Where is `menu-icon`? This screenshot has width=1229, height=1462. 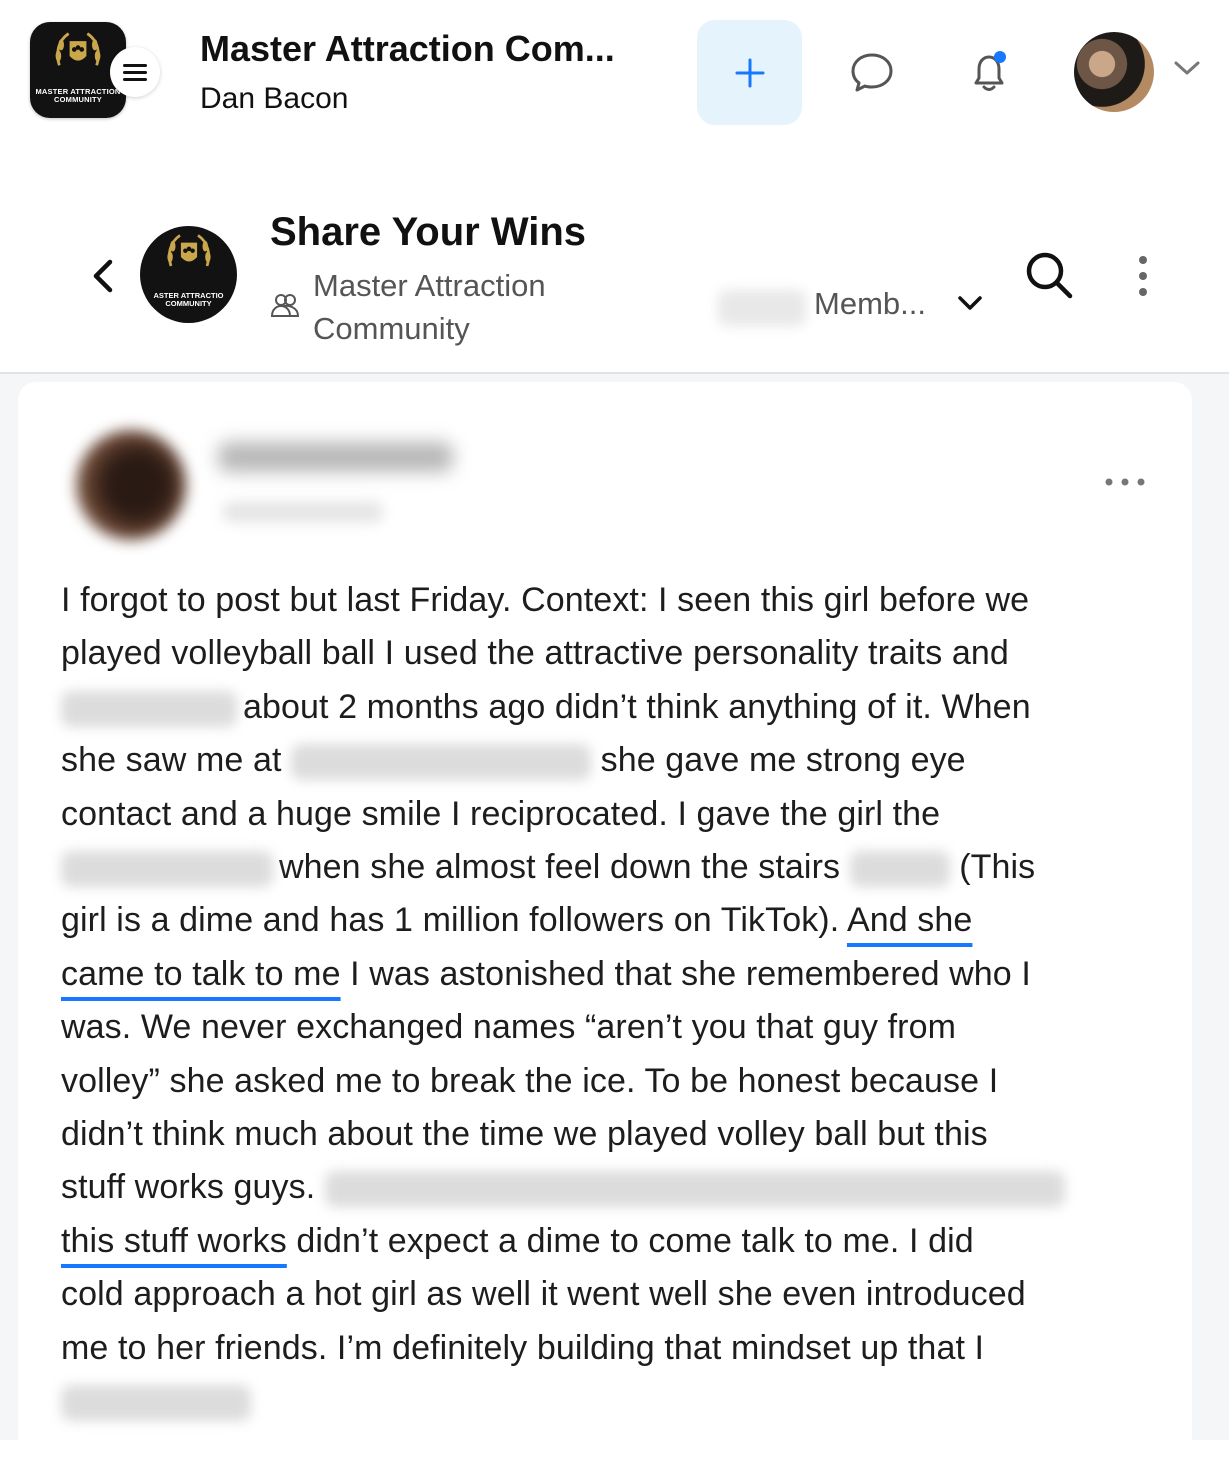
menu-icon is located at coordinates (135, 72).